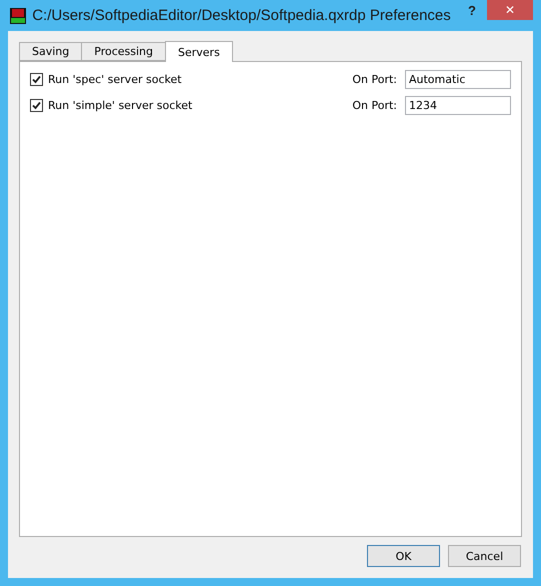  Describe the element at coordinates (241, 15) in the screenshot. I see `window-title: C:/Users/SoftpediaEditor/Desktop/Softpedia.qxrdp Preferences` at that location.